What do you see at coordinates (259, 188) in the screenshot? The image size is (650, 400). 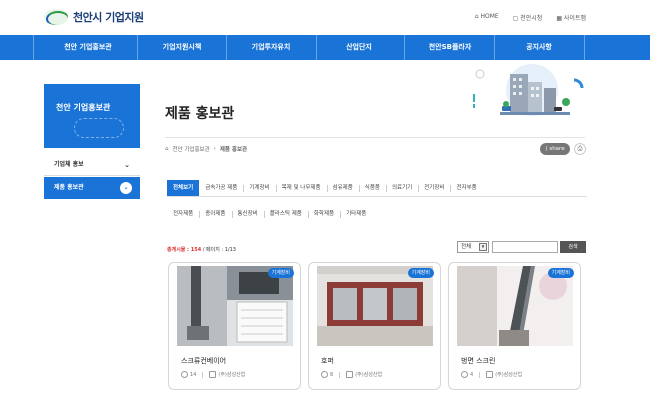 I see `tab-machinery: 기계장비` at bounding box center [259, 188].